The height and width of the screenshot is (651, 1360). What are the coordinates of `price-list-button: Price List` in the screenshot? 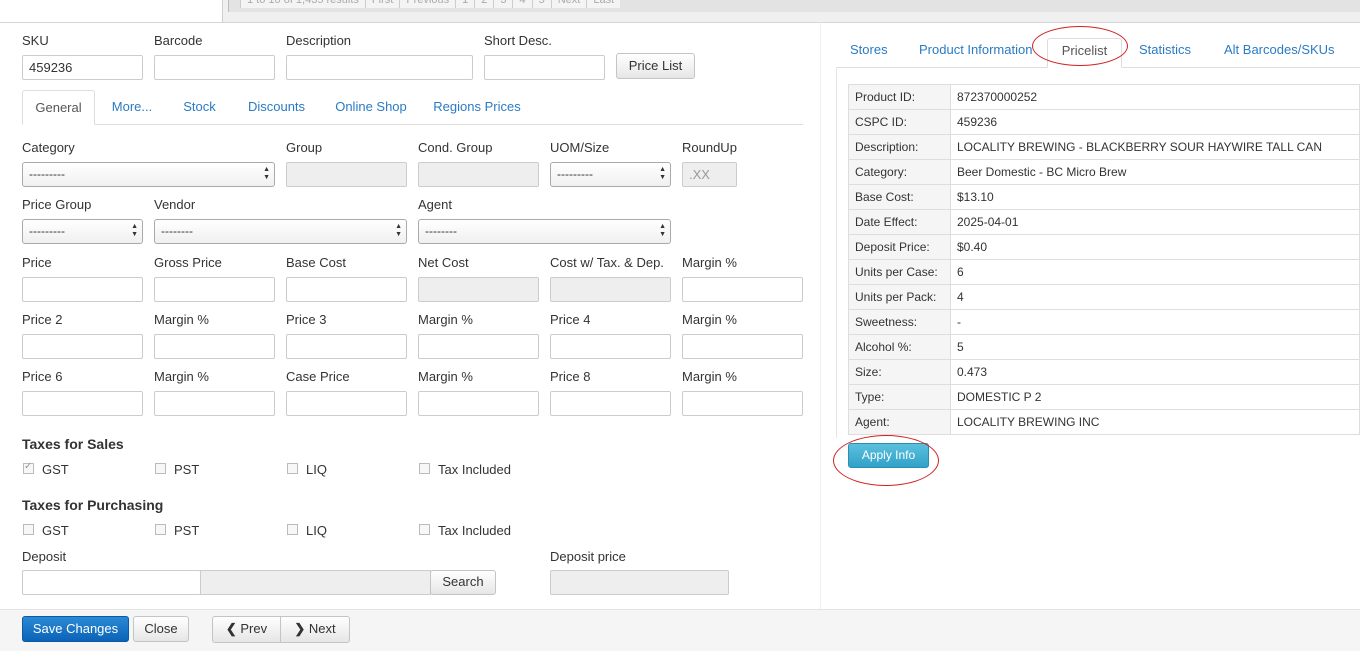 It's located at (655, 66).